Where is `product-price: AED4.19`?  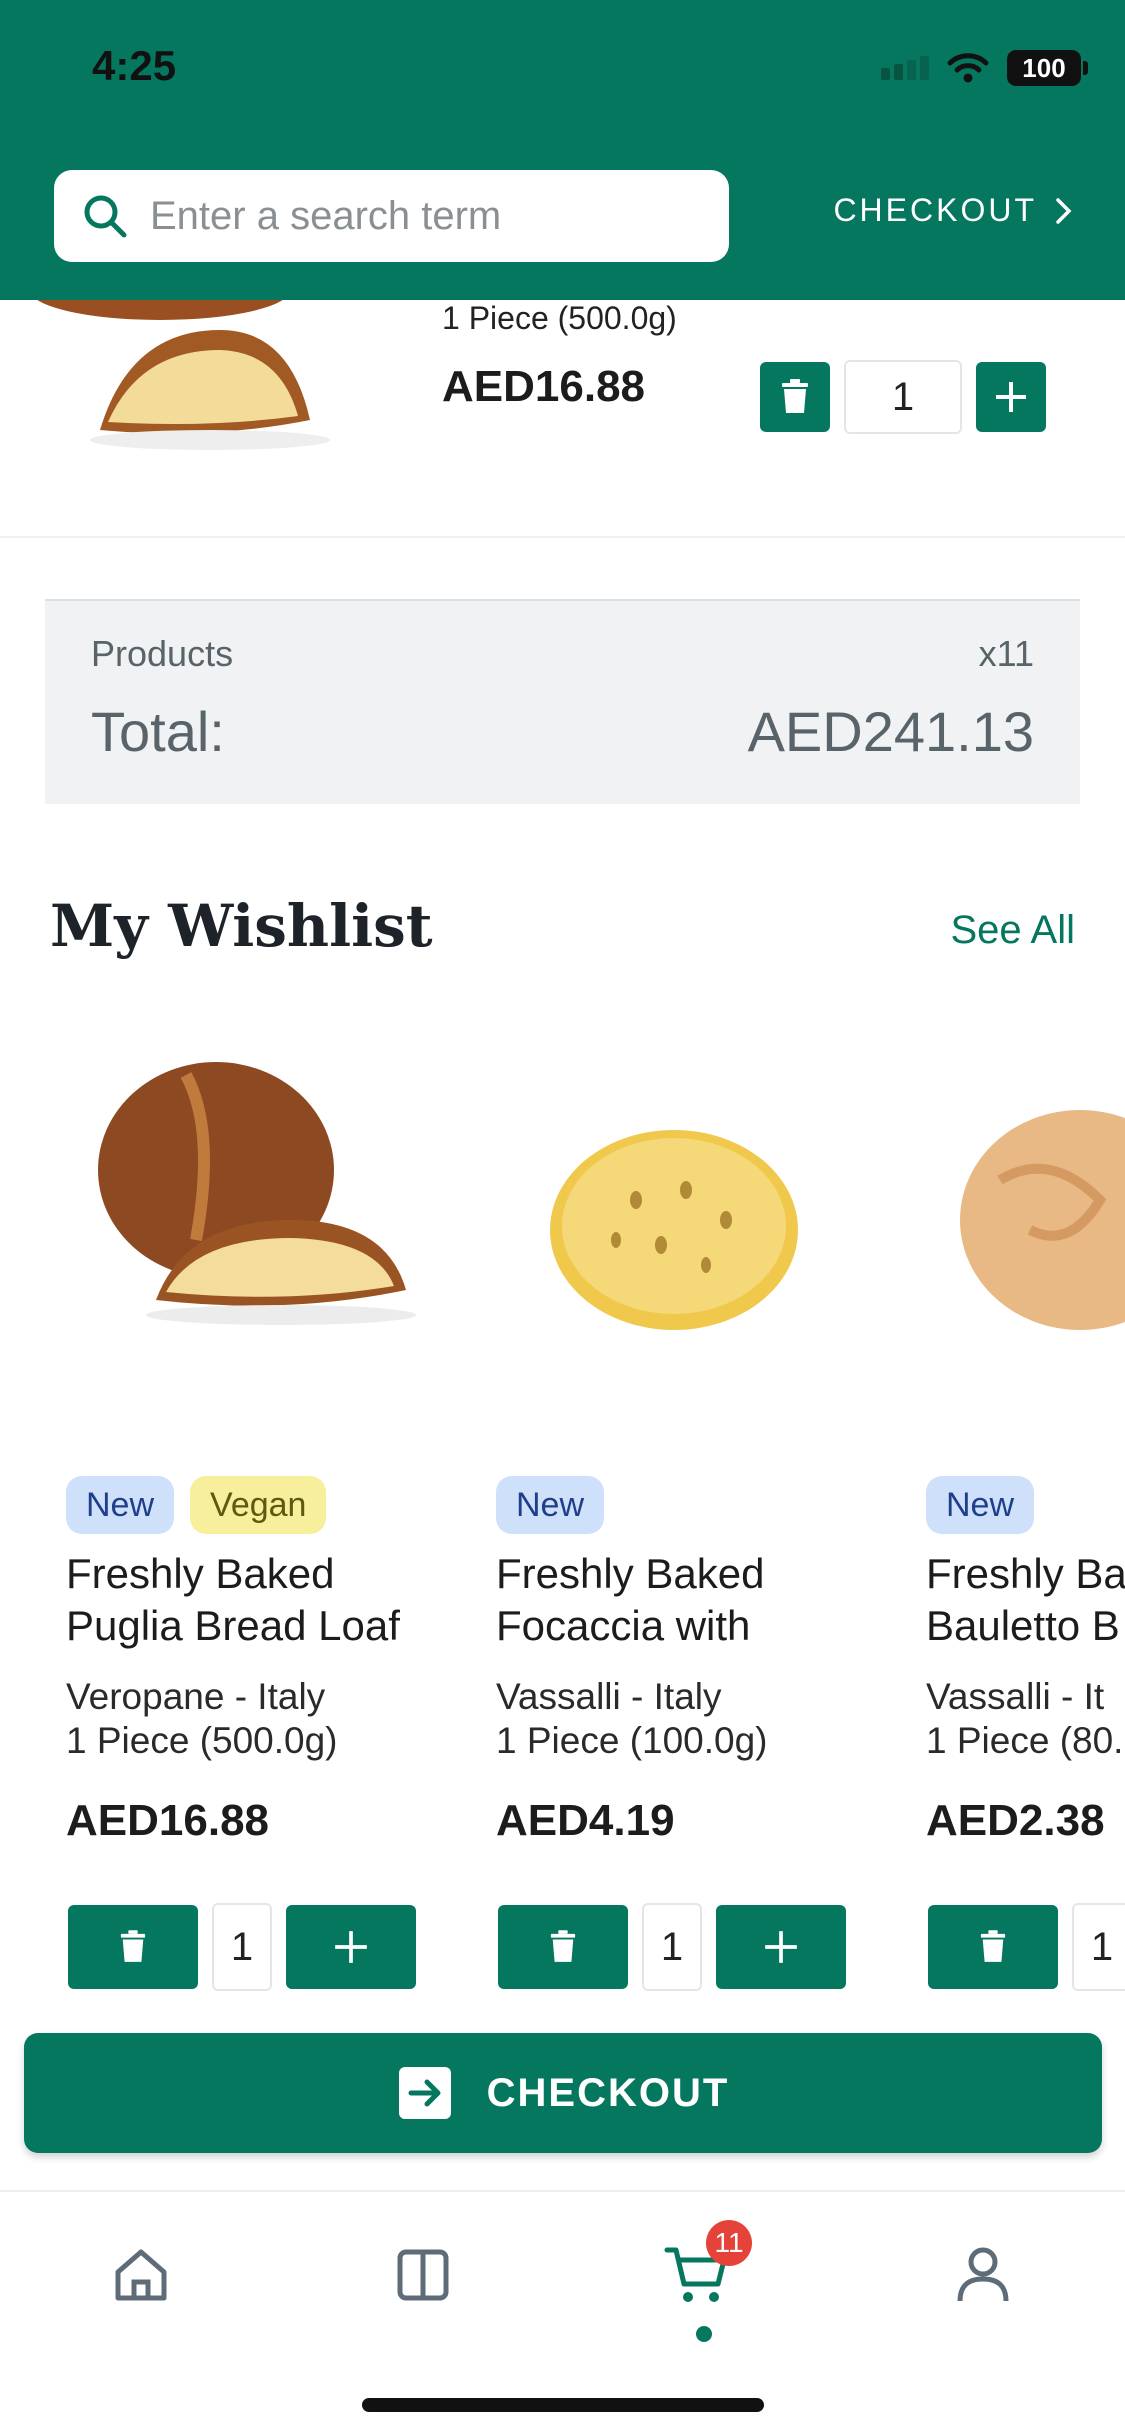
product-price: AED4.19 is located at coordinates (585, 1820).